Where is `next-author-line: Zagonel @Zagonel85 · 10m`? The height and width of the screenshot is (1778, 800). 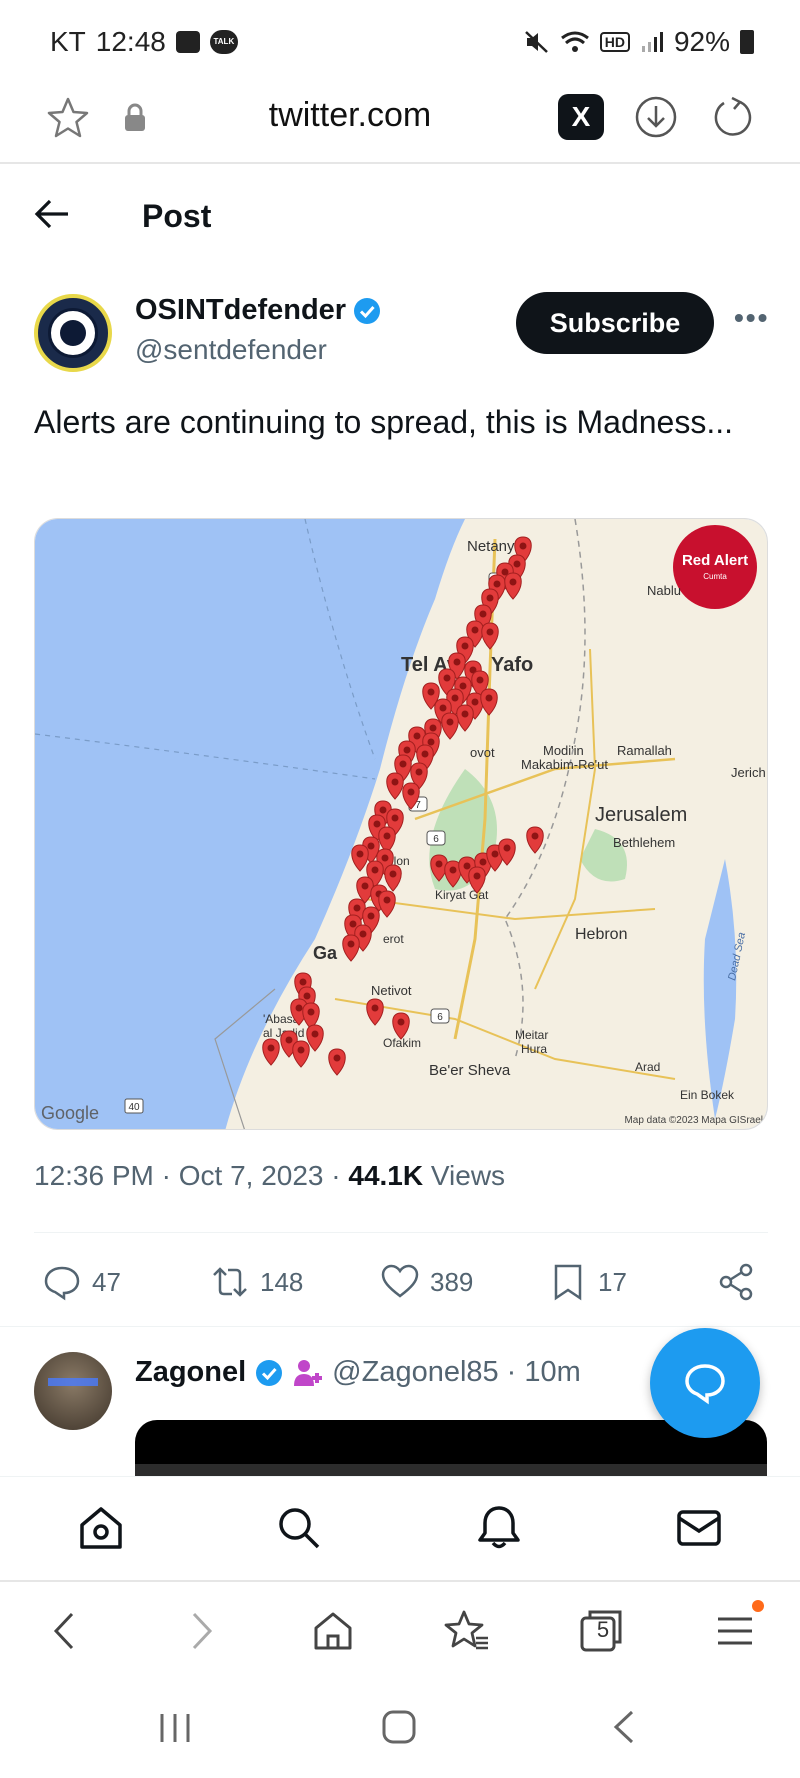
next-author-line: Zagonel @Zagonel85 · 10m is located at coordinates (358, 1372).